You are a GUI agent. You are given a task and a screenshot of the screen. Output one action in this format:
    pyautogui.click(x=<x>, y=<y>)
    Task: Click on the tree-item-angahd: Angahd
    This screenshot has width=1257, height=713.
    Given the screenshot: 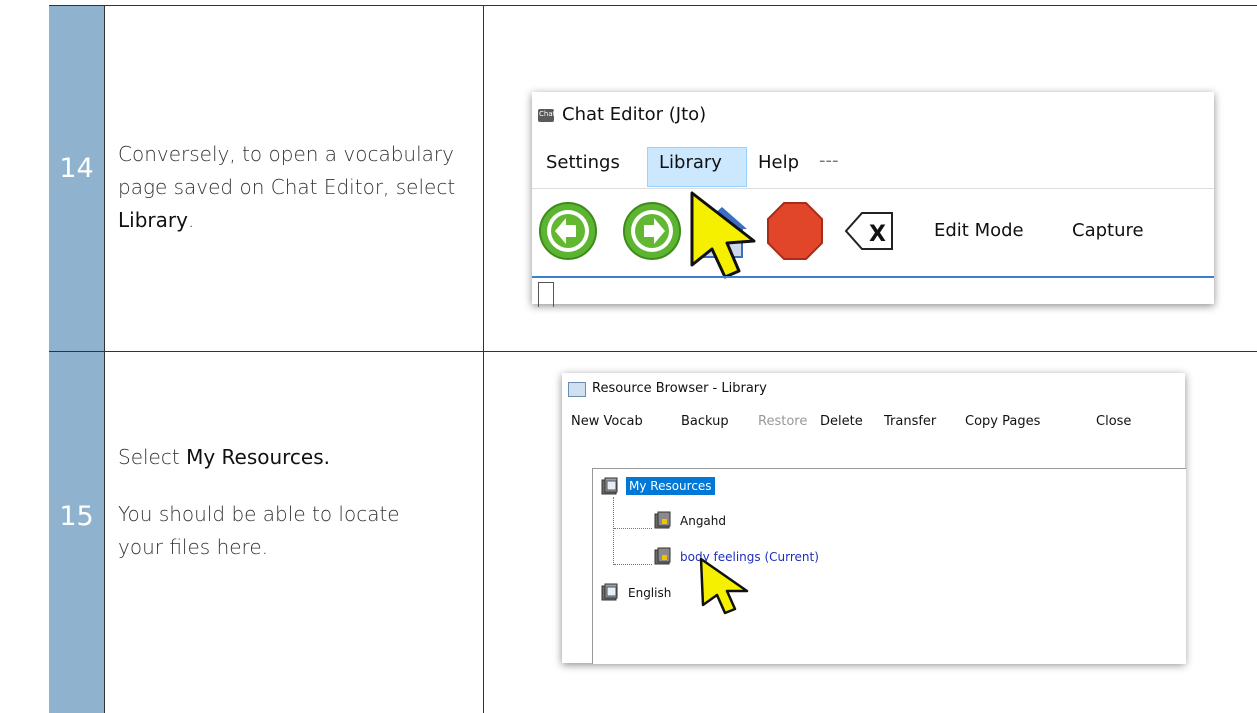 What is the action you would take?
    pyautogui.click(x=703, y=521)
    